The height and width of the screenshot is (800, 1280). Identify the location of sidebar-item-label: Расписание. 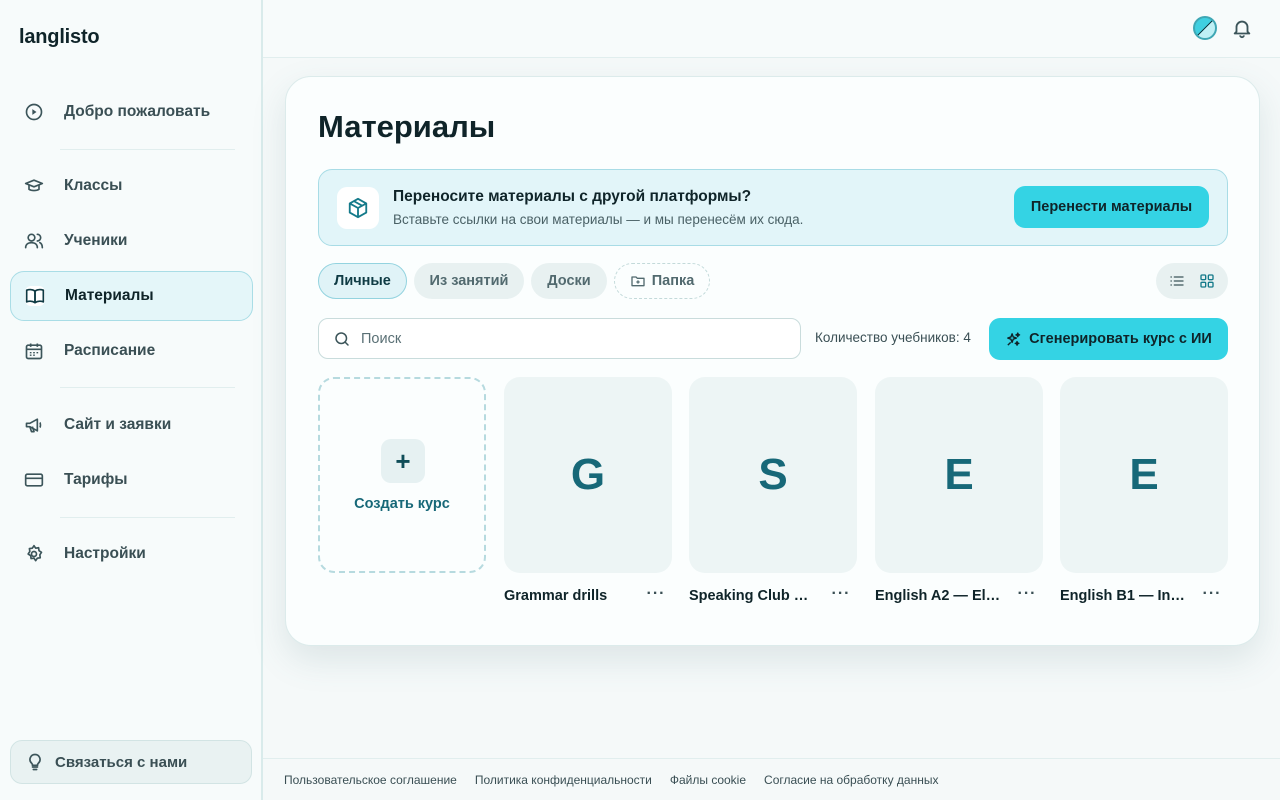
(110, 350).